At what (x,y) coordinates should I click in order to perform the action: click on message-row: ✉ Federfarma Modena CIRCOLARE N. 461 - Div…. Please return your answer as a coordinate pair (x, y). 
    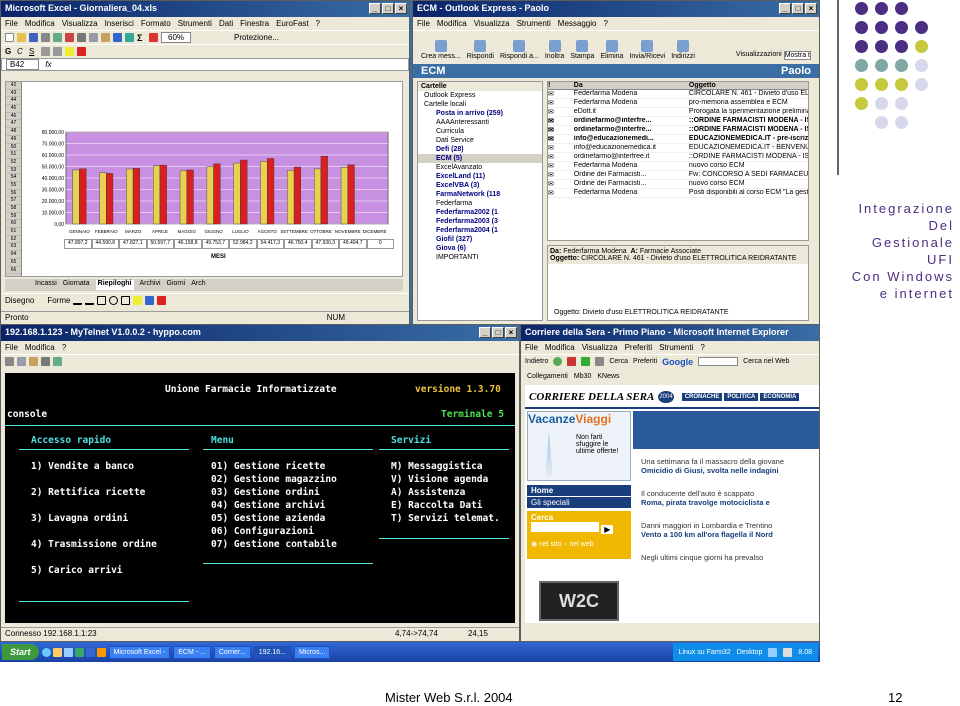
    Looking at the image, I should click on (678, 94).